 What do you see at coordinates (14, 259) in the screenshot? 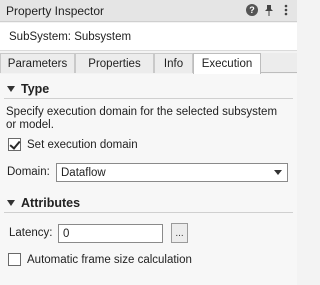
I see `auto-frame-size-checkbox` at bounding box center [14, 259].